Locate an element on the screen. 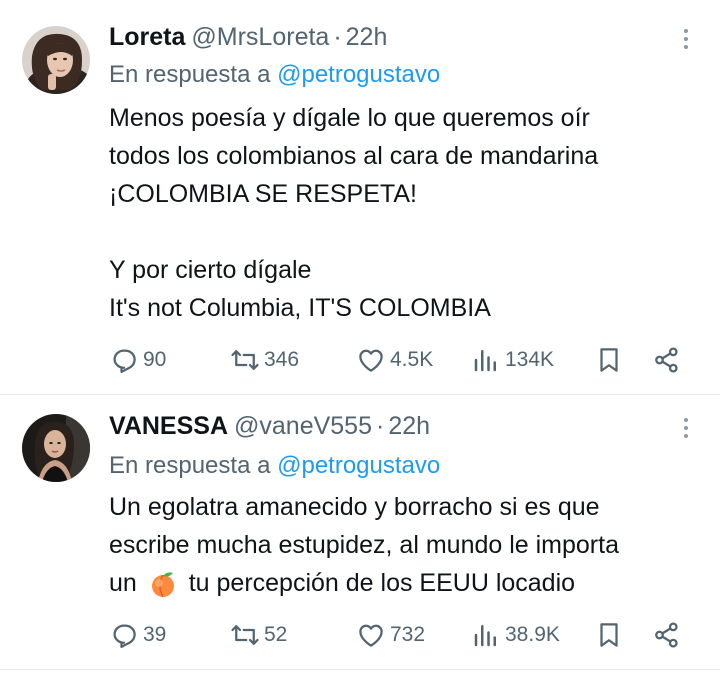  tweet-header: VANESSA @vaneV555 · 22h is located at coordinates (269, 426).